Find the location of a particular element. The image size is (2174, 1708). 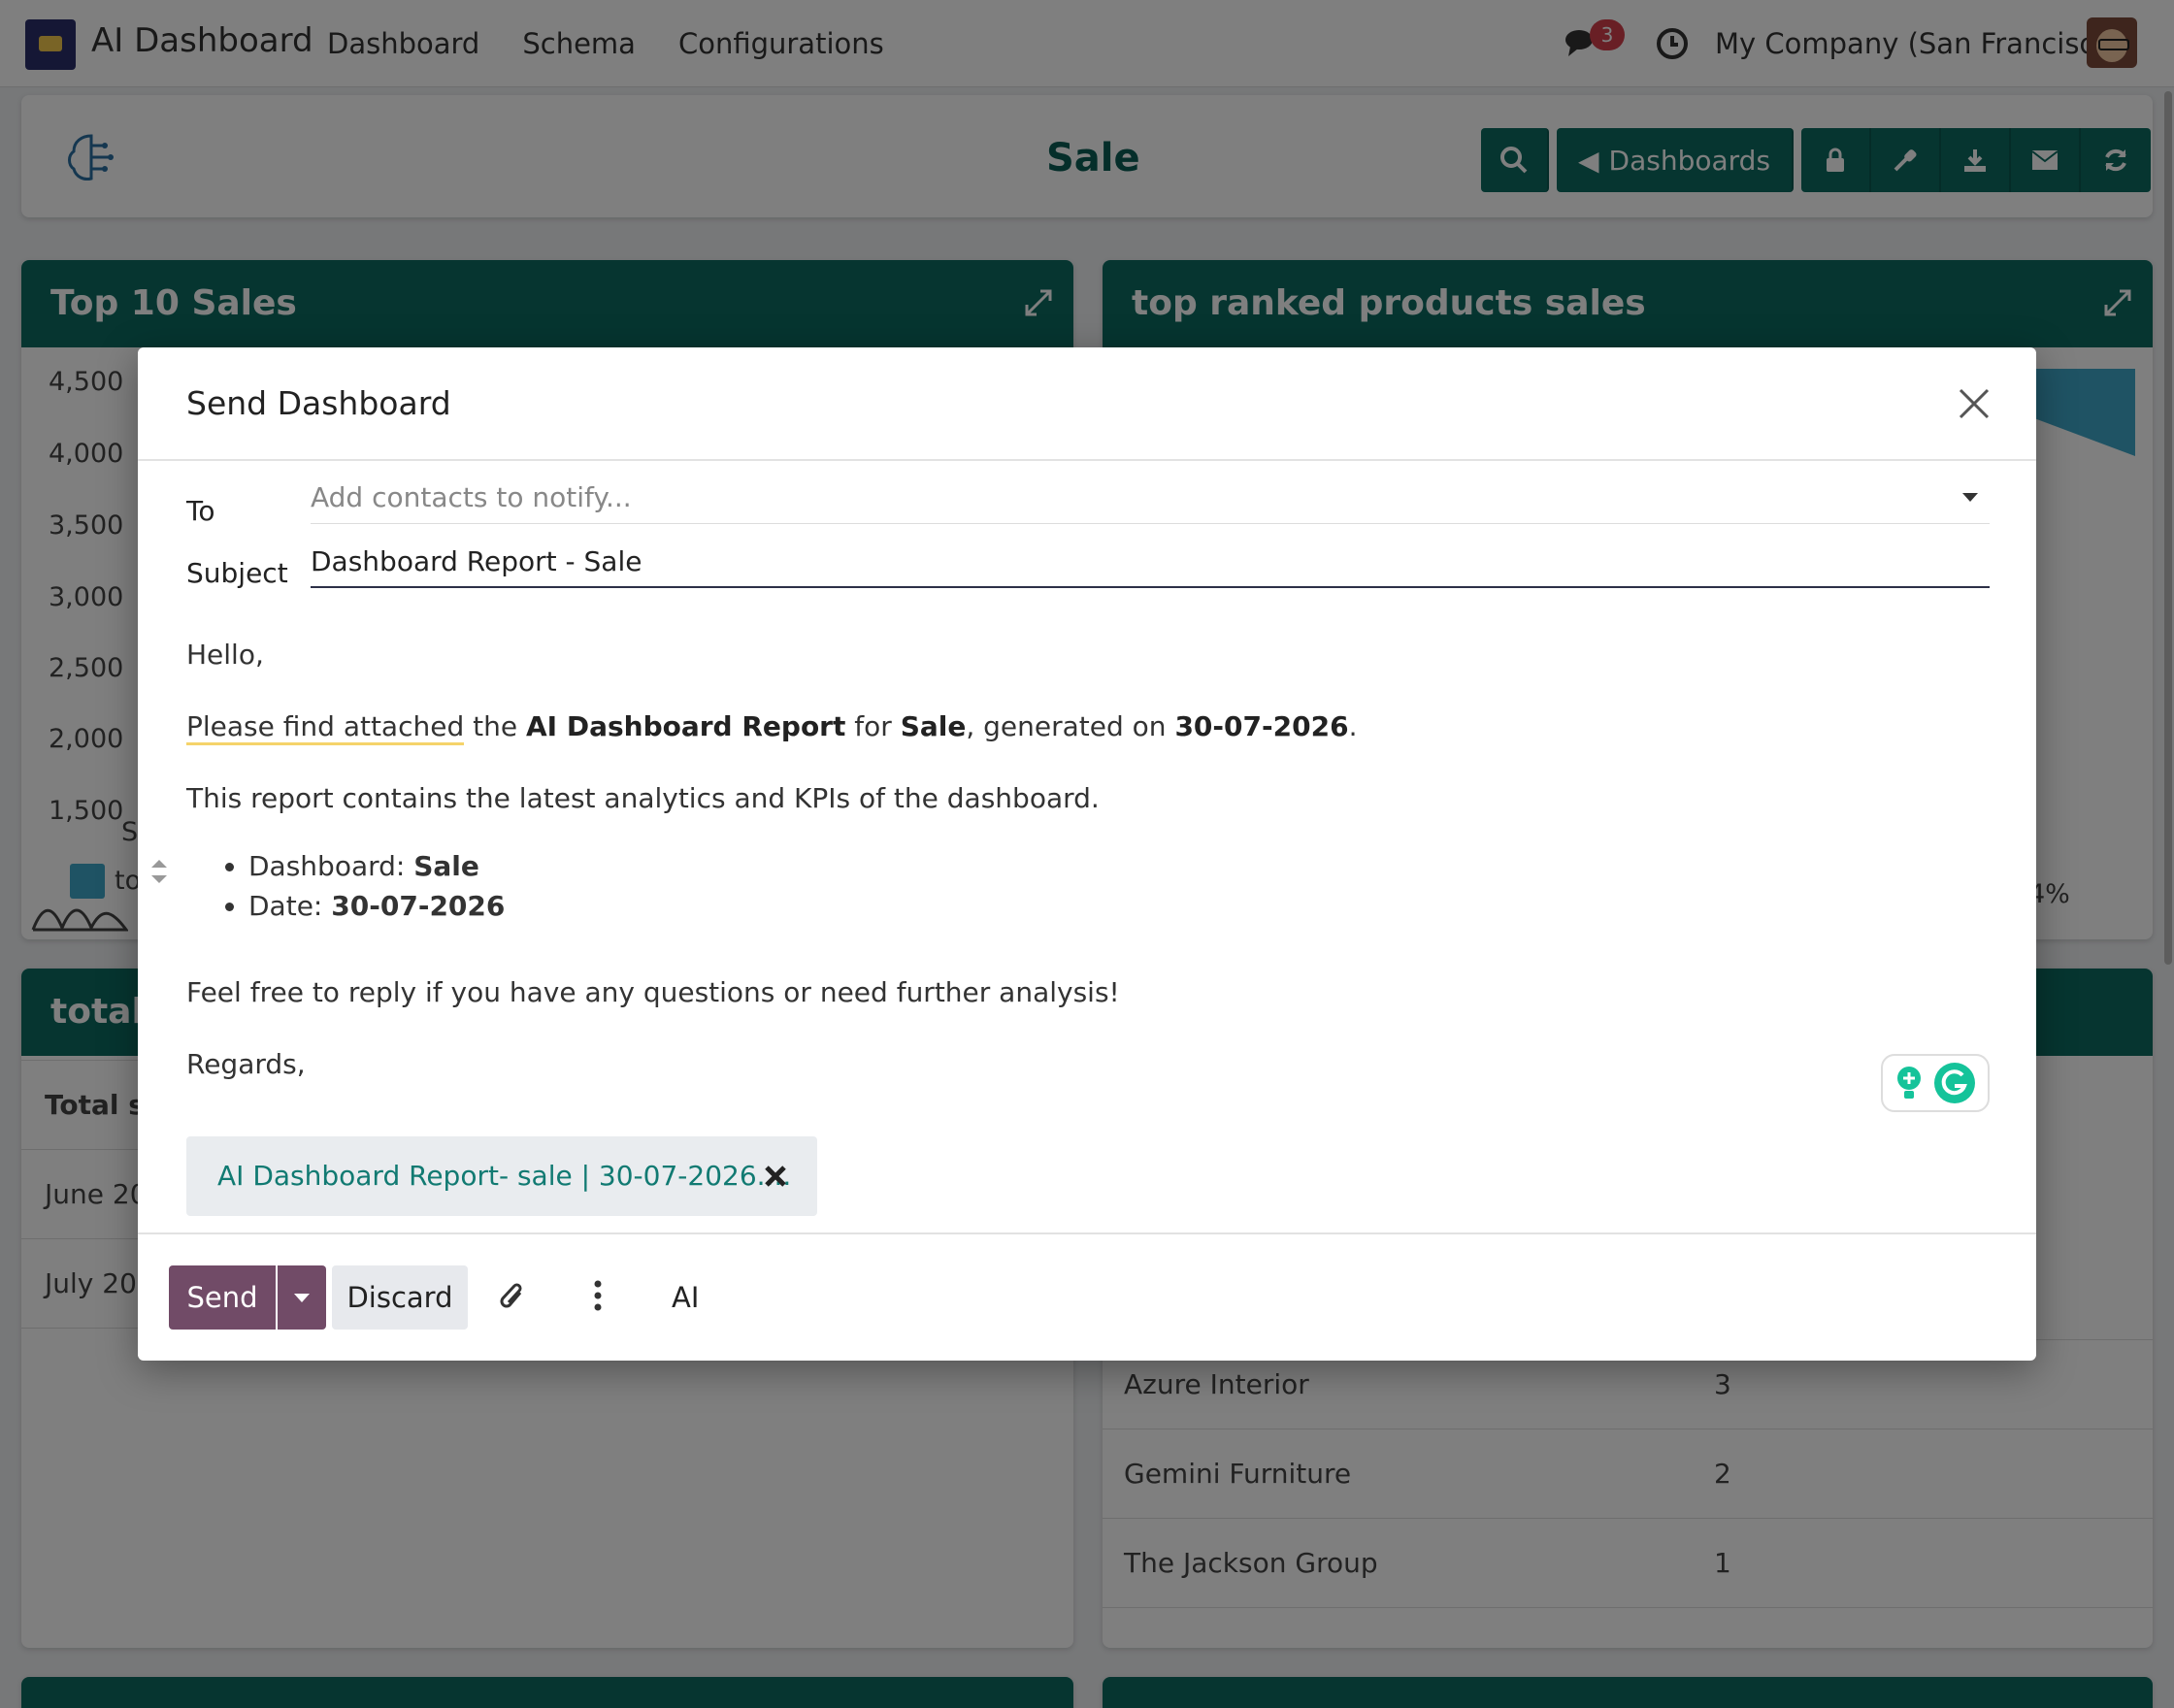

remove-attachment-icon is located at coordinates (775, 1176).